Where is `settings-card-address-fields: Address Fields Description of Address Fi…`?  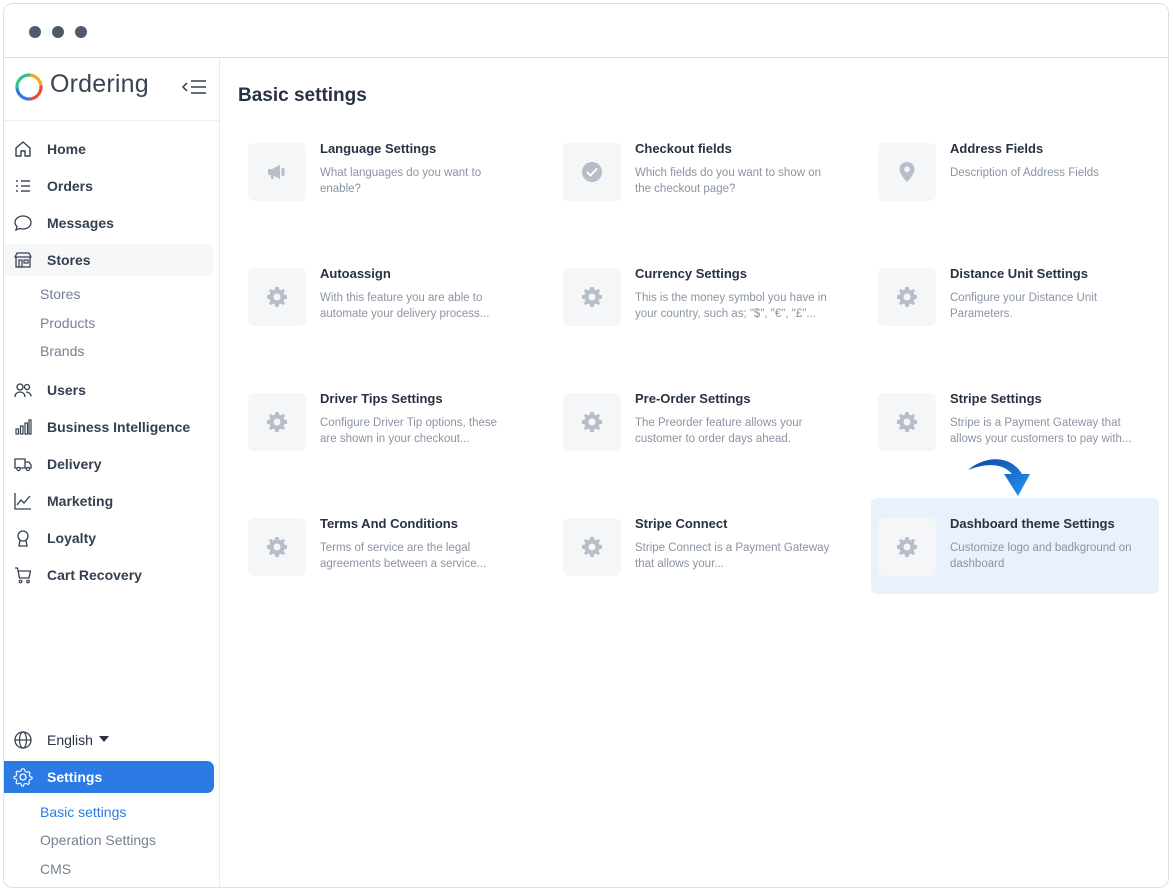
settings-card-address-fields: Address Fields Description of Address Fi… is located at coordinates (1012, 171).